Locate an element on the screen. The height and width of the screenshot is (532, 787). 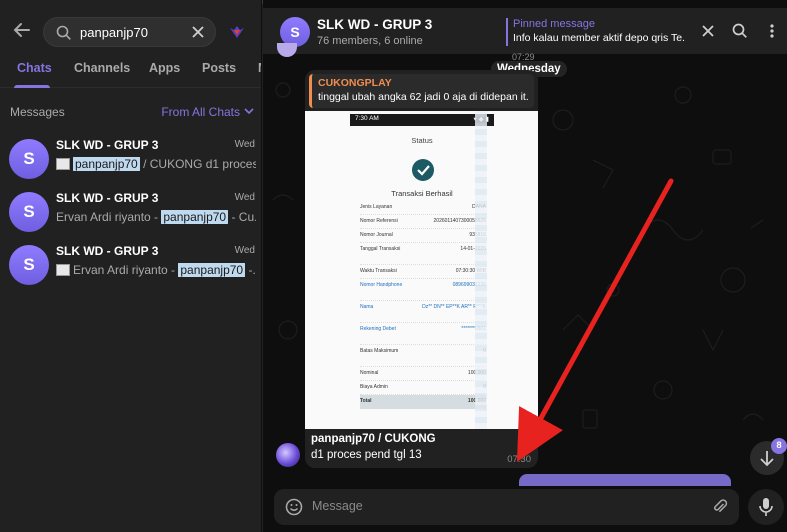
search-input: panpanjp70 is located at coordinates (129, 32).